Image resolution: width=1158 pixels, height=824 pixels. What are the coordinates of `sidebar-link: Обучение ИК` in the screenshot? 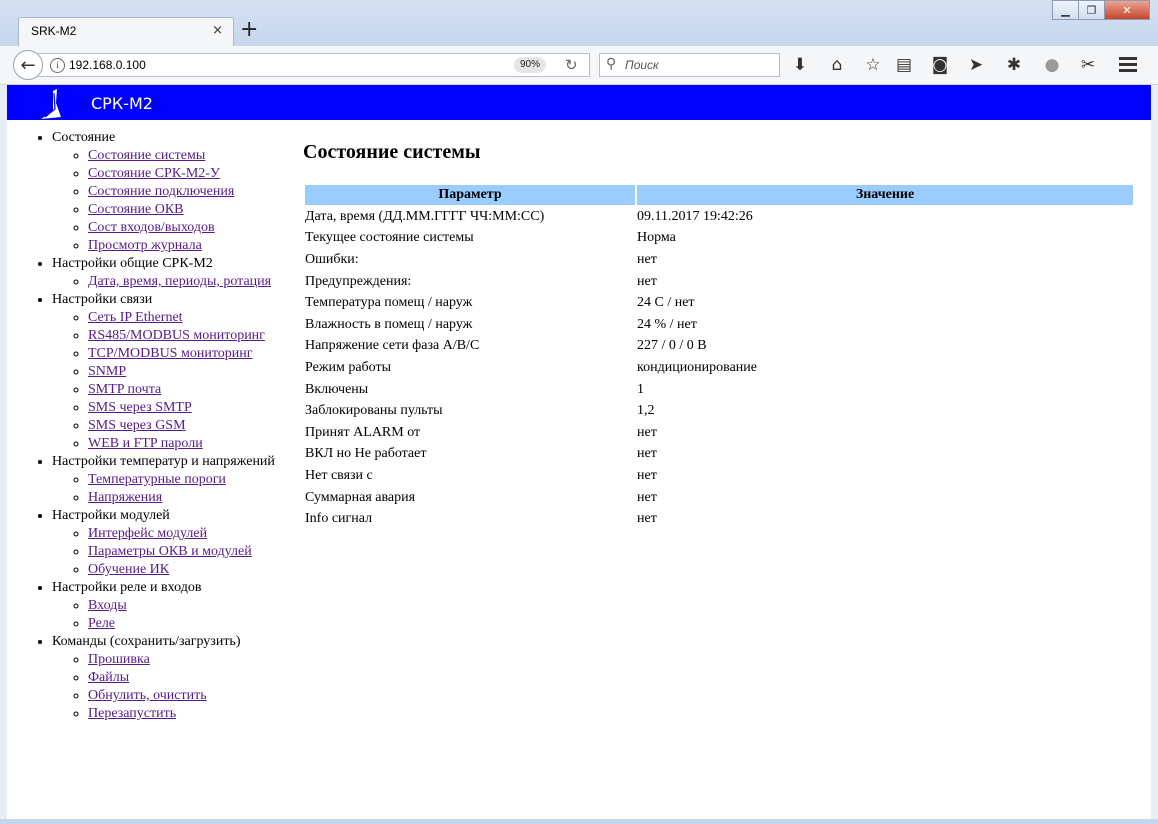 It's located at (128, 569).